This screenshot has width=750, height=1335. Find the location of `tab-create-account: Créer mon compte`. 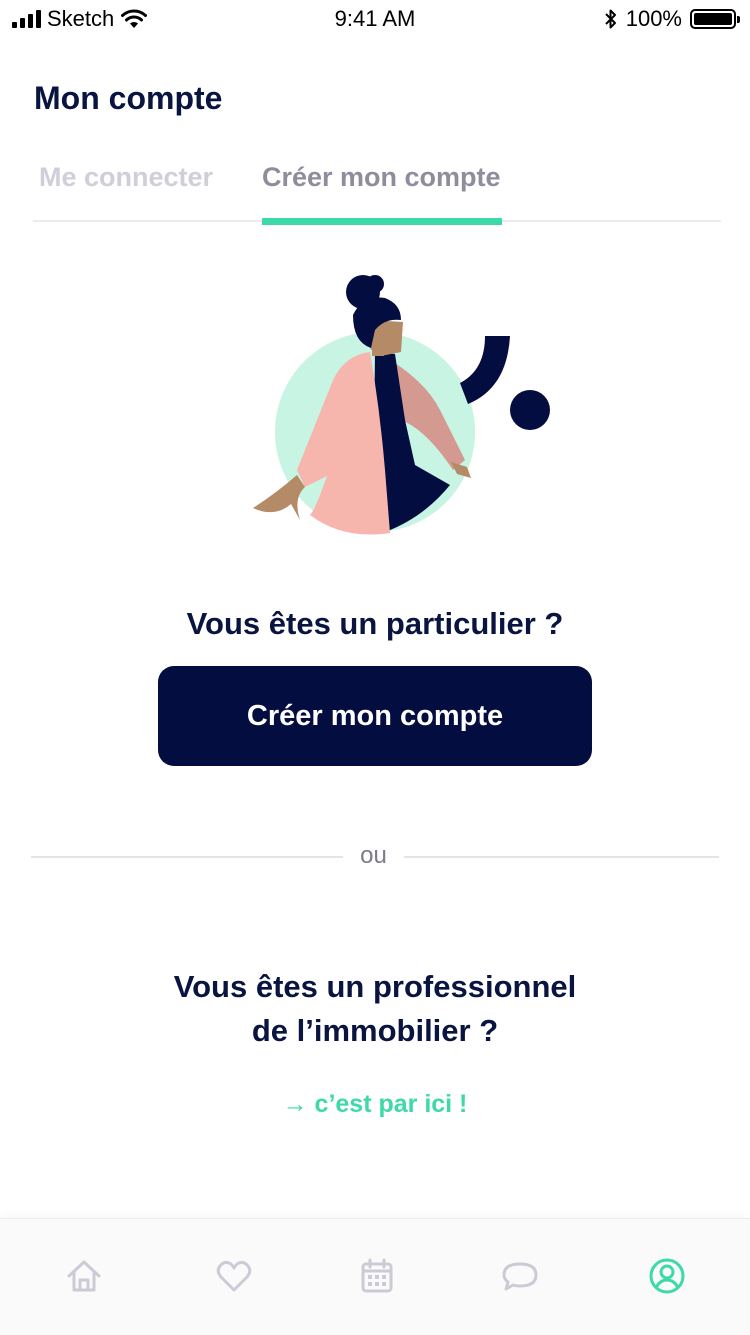

tab-create-account: Créer mon compte is located at coordinates (381, 177).